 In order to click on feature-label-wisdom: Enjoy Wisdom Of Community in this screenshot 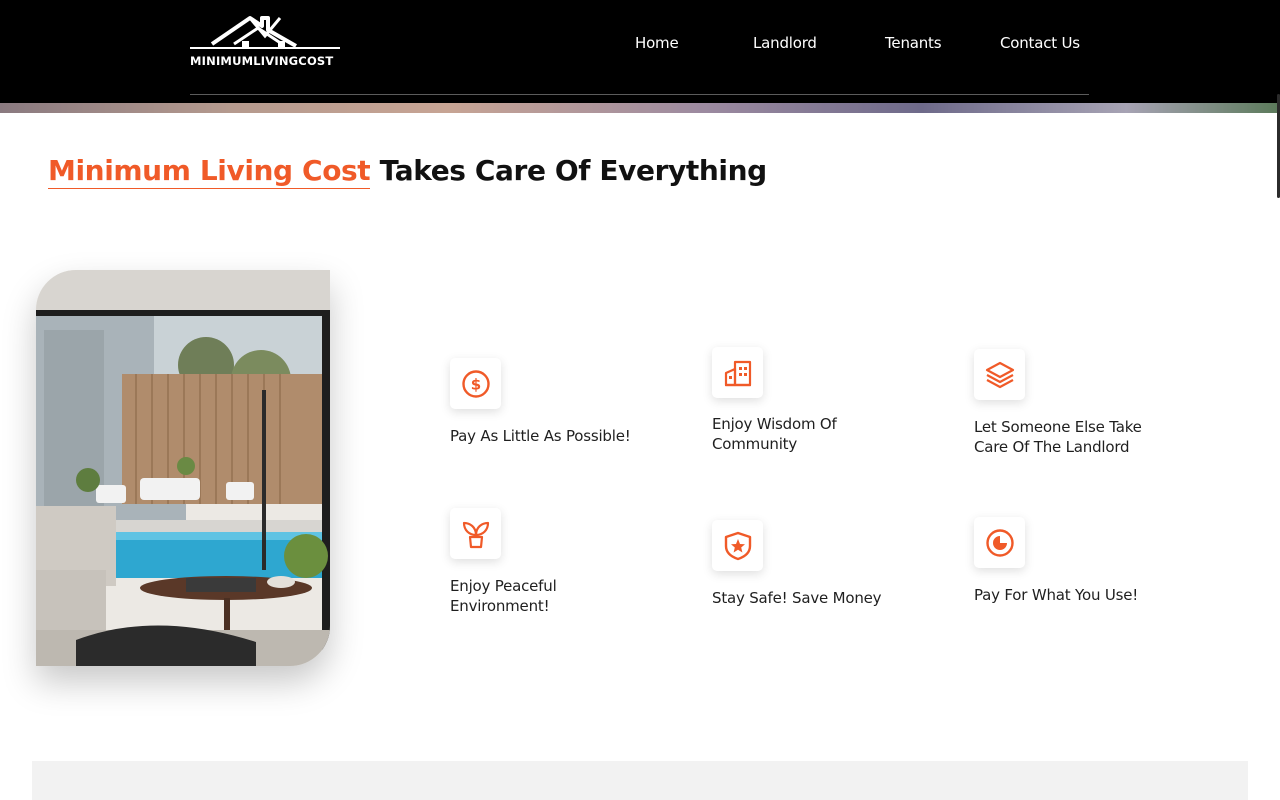, I will do `click(774, 434)`.